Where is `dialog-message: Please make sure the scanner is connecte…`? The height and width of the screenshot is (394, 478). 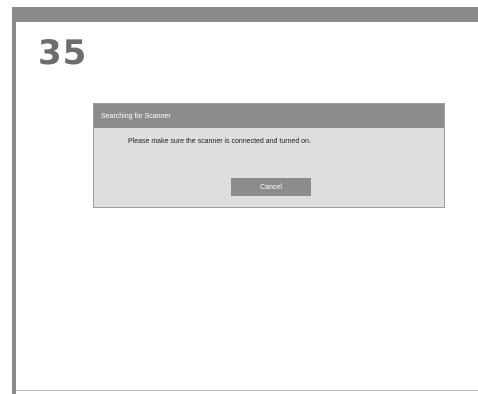 dialog-message: Please make sure the scanner is connecte… is located at coordinates (219, 141).